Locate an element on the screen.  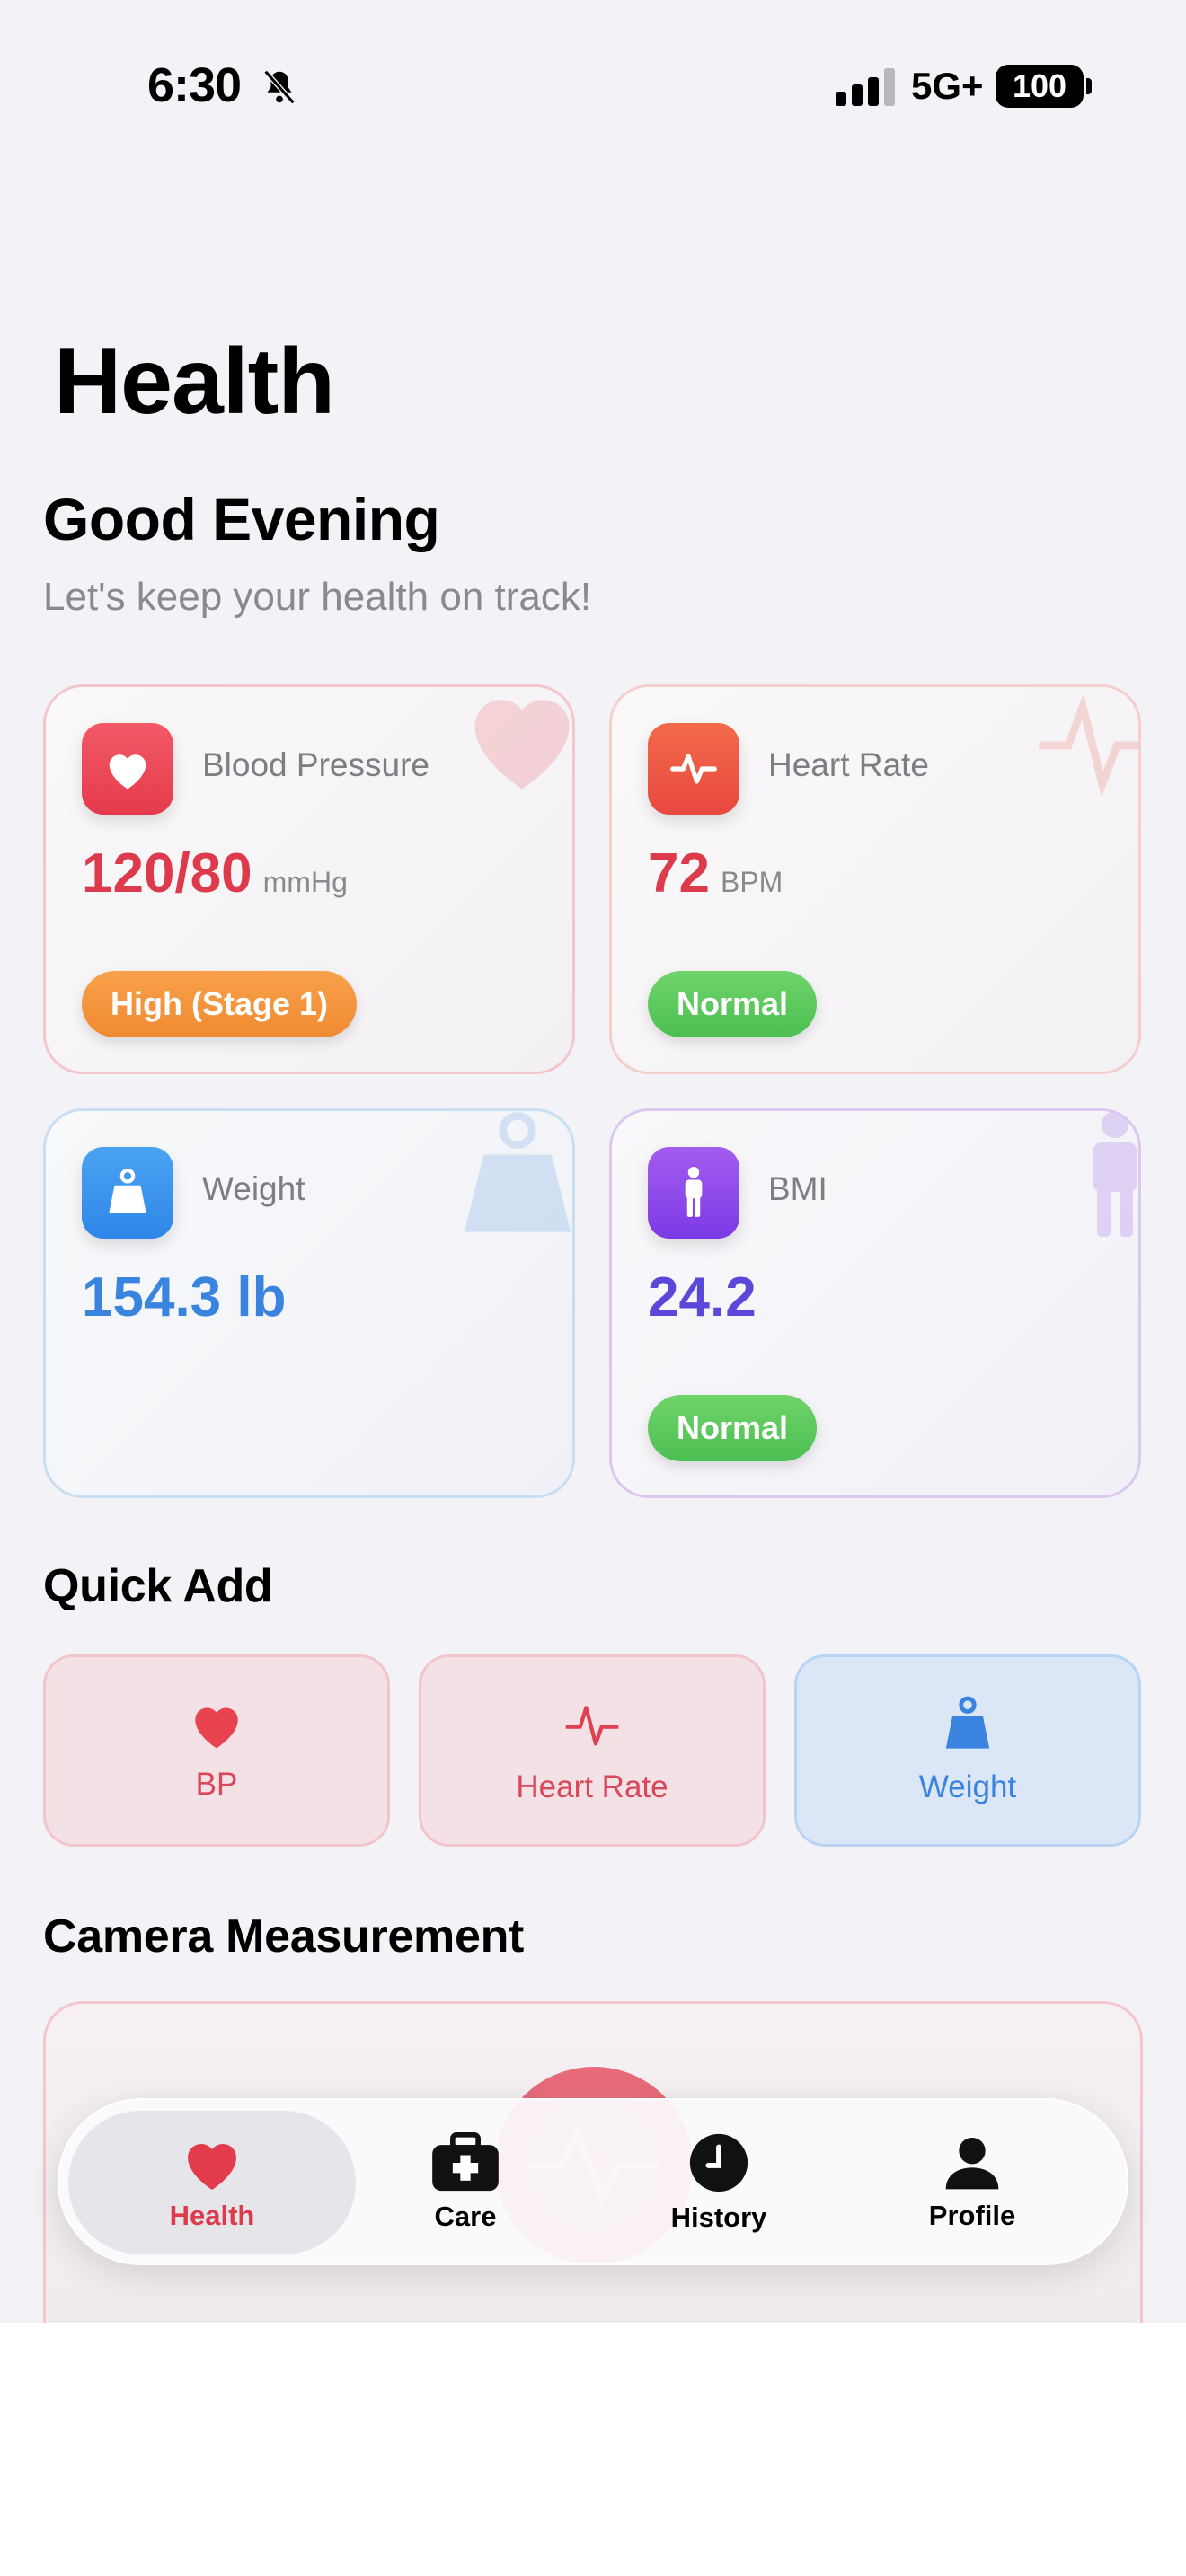
greeting: Good Evening is located at coordinates (241, 519).